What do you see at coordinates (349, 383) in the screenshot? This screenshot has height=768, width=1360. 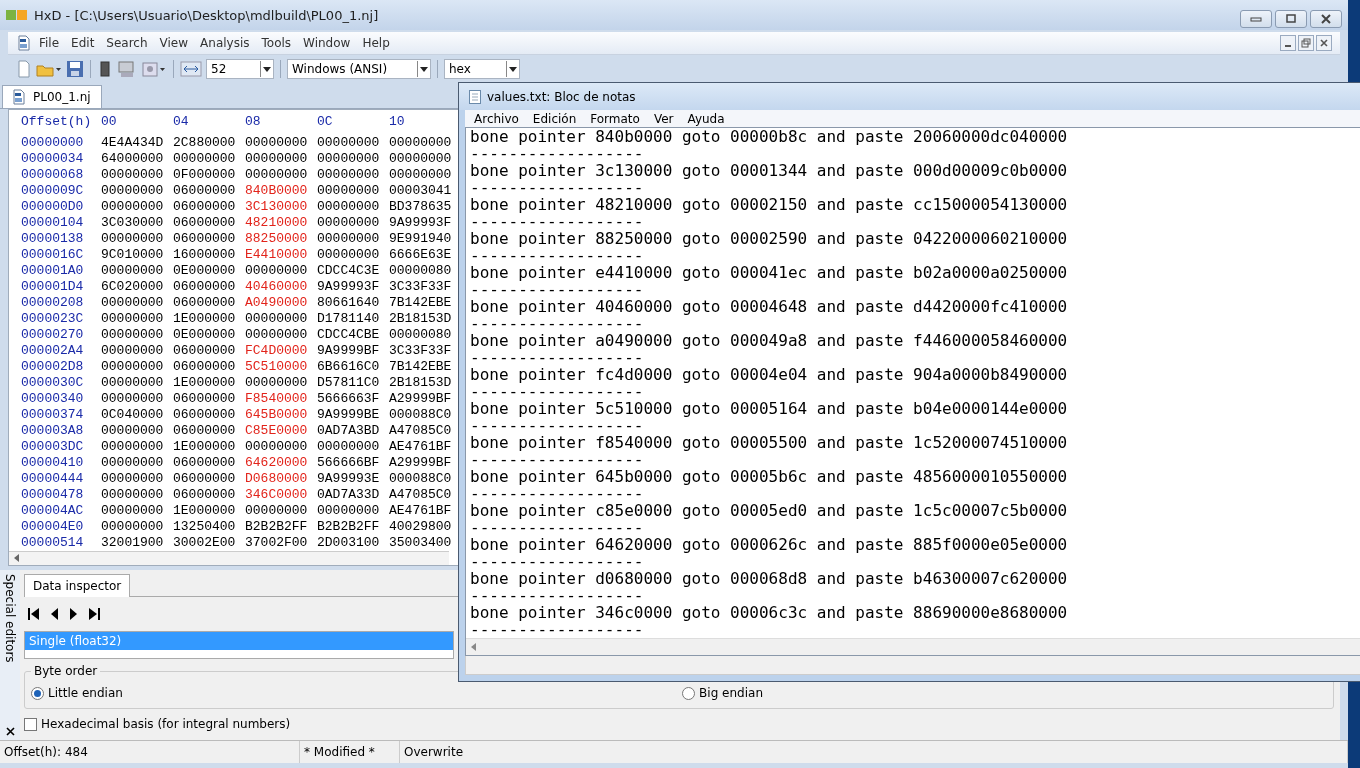 I see `hex-cell-text: D57811C0` at bounding box center [349, 383].